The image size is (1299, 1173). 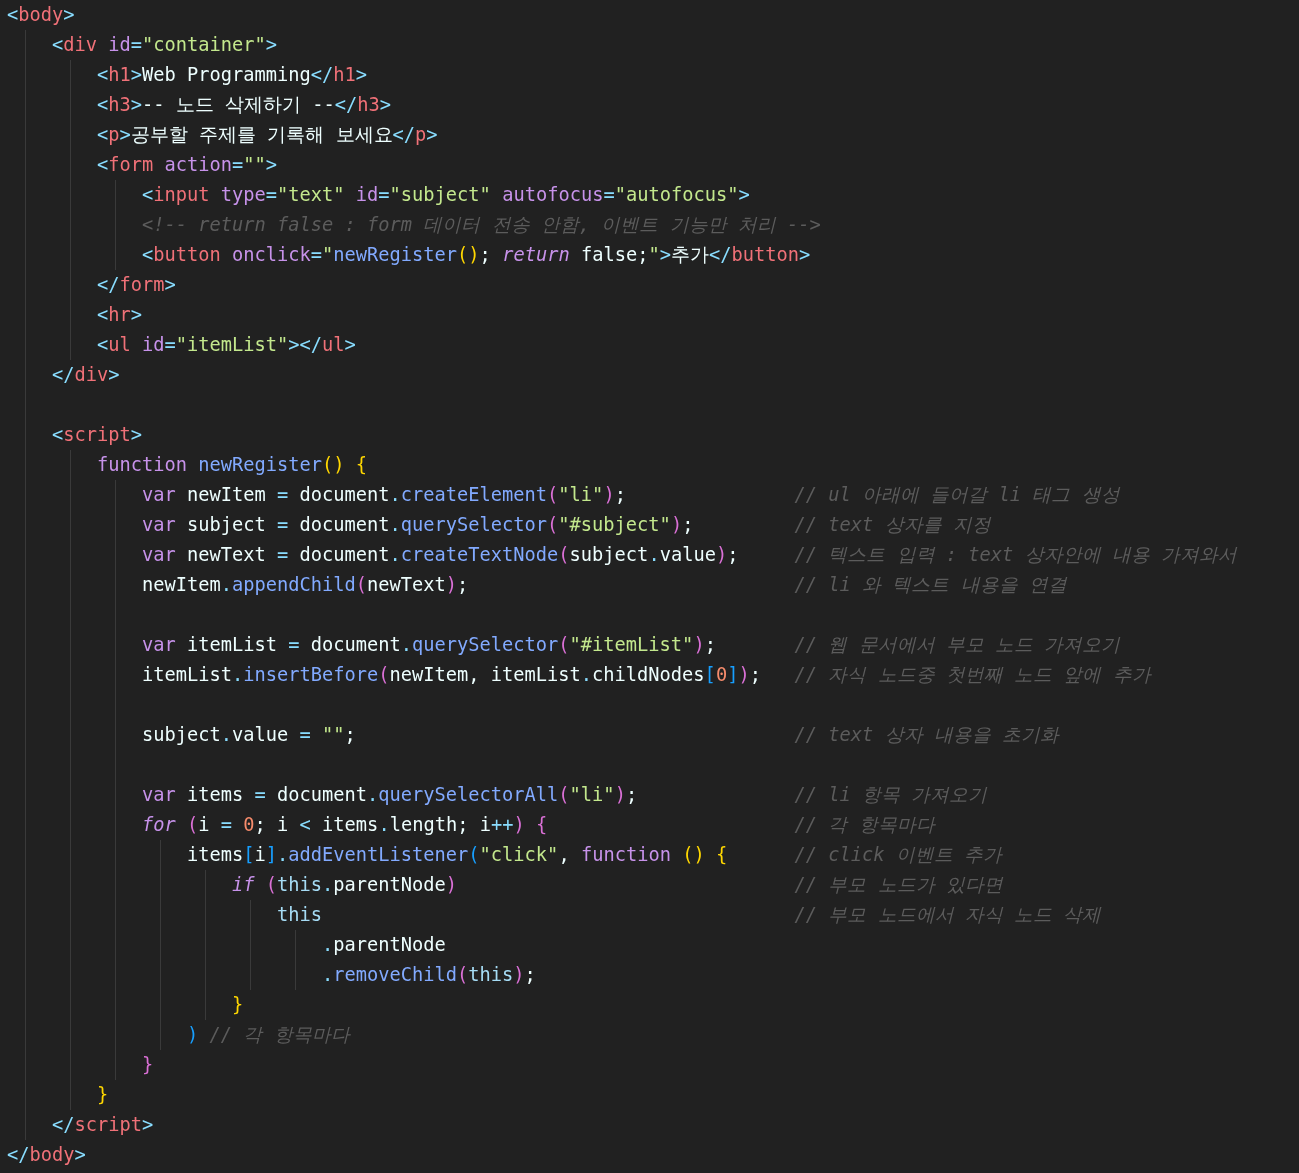 I want to click on code-comment: // 부모 노드가 있다면, so click(x=898, y=885).